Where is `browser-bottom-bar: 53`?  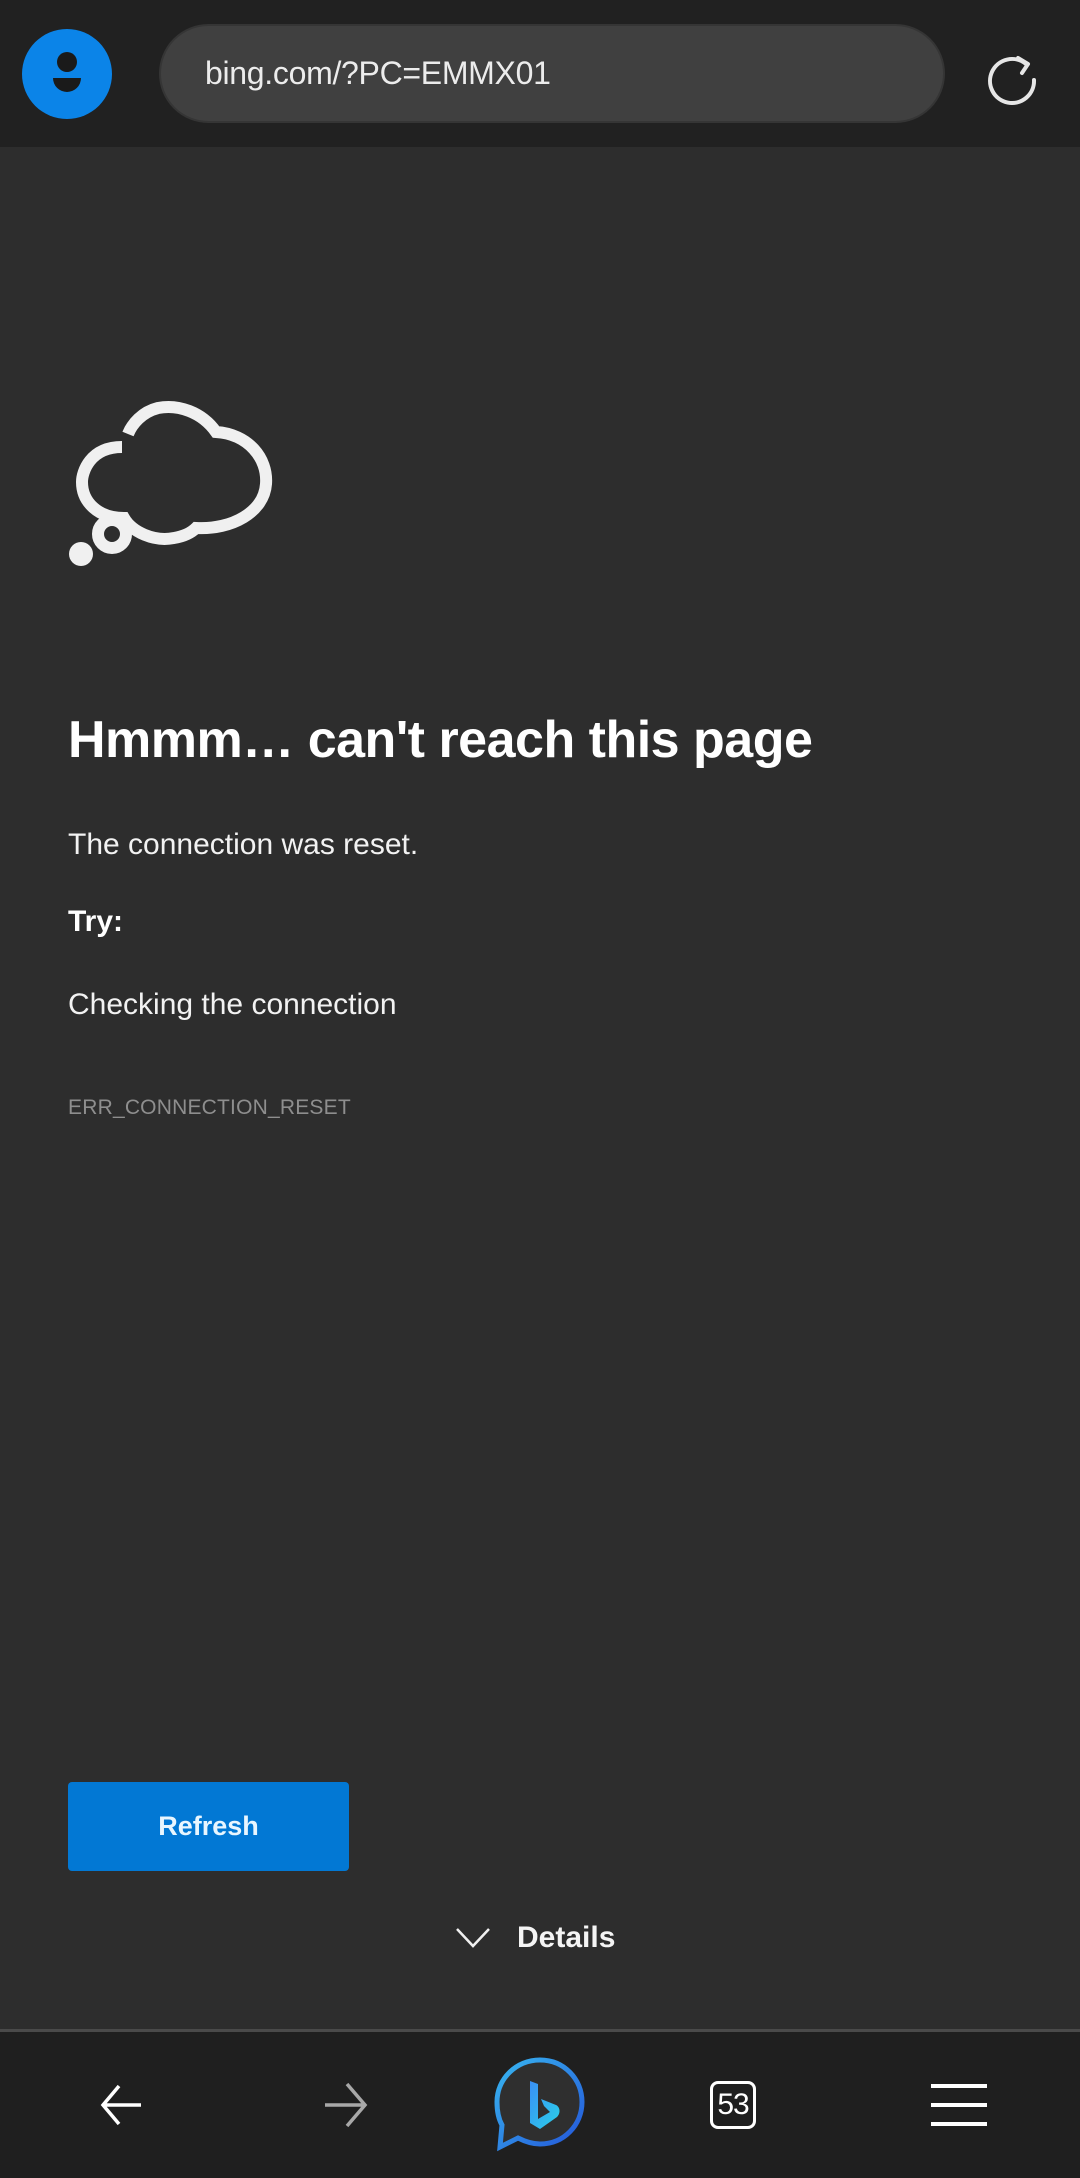 browser-bottom-bar: 53 is located at coordinates (540, 2105).